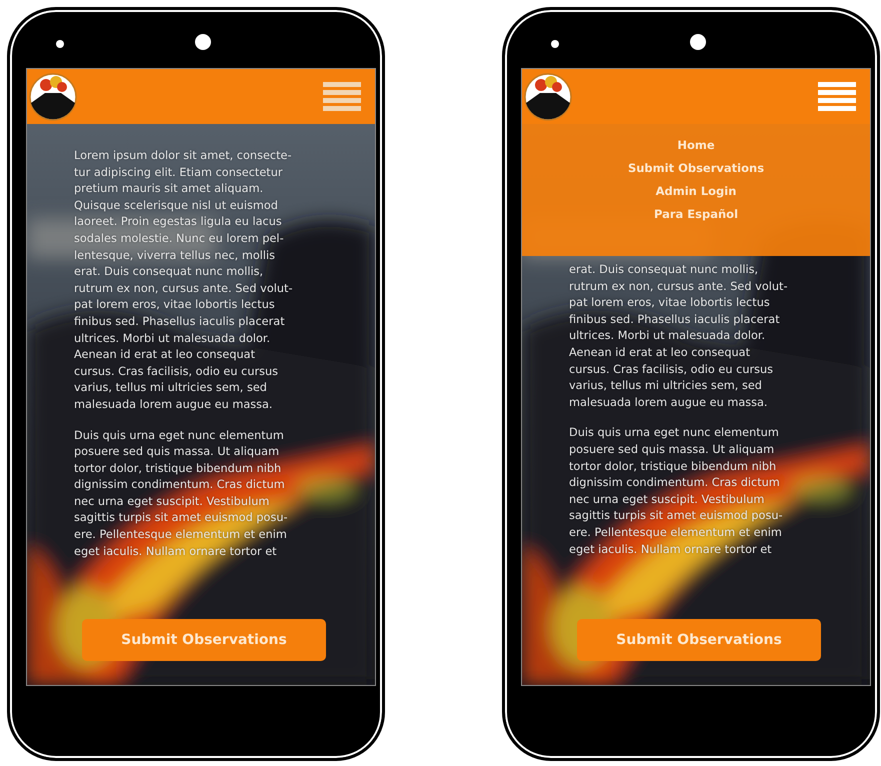 The image size is (881, 766). What do you see at coordinates (696, 191) in the screenshot?
I see `menu-link: Admin Login` at bounding box center [696, 191].